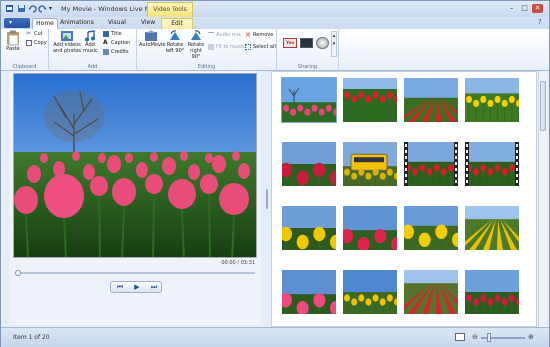  Describe the element at coordinates (106, 51) in the screenshot. I see `credits-icon` at that location.